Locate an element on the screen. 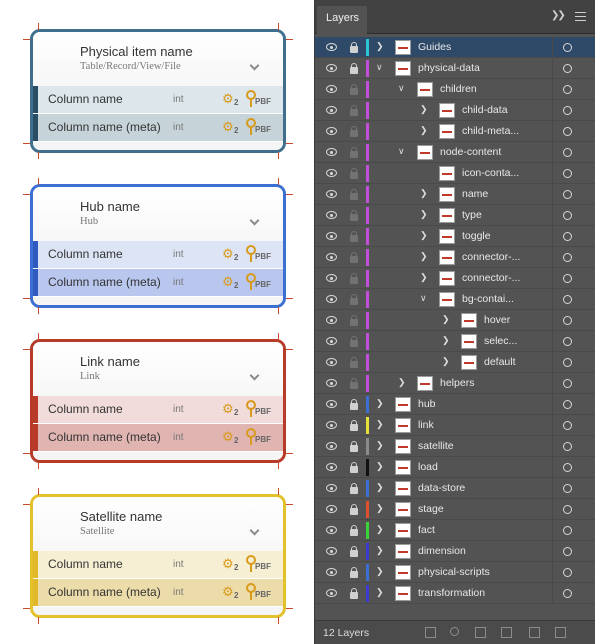 This screenshot has width=595, height=644. layer-row: ❯ satellite is located at coordinates (455, 446).